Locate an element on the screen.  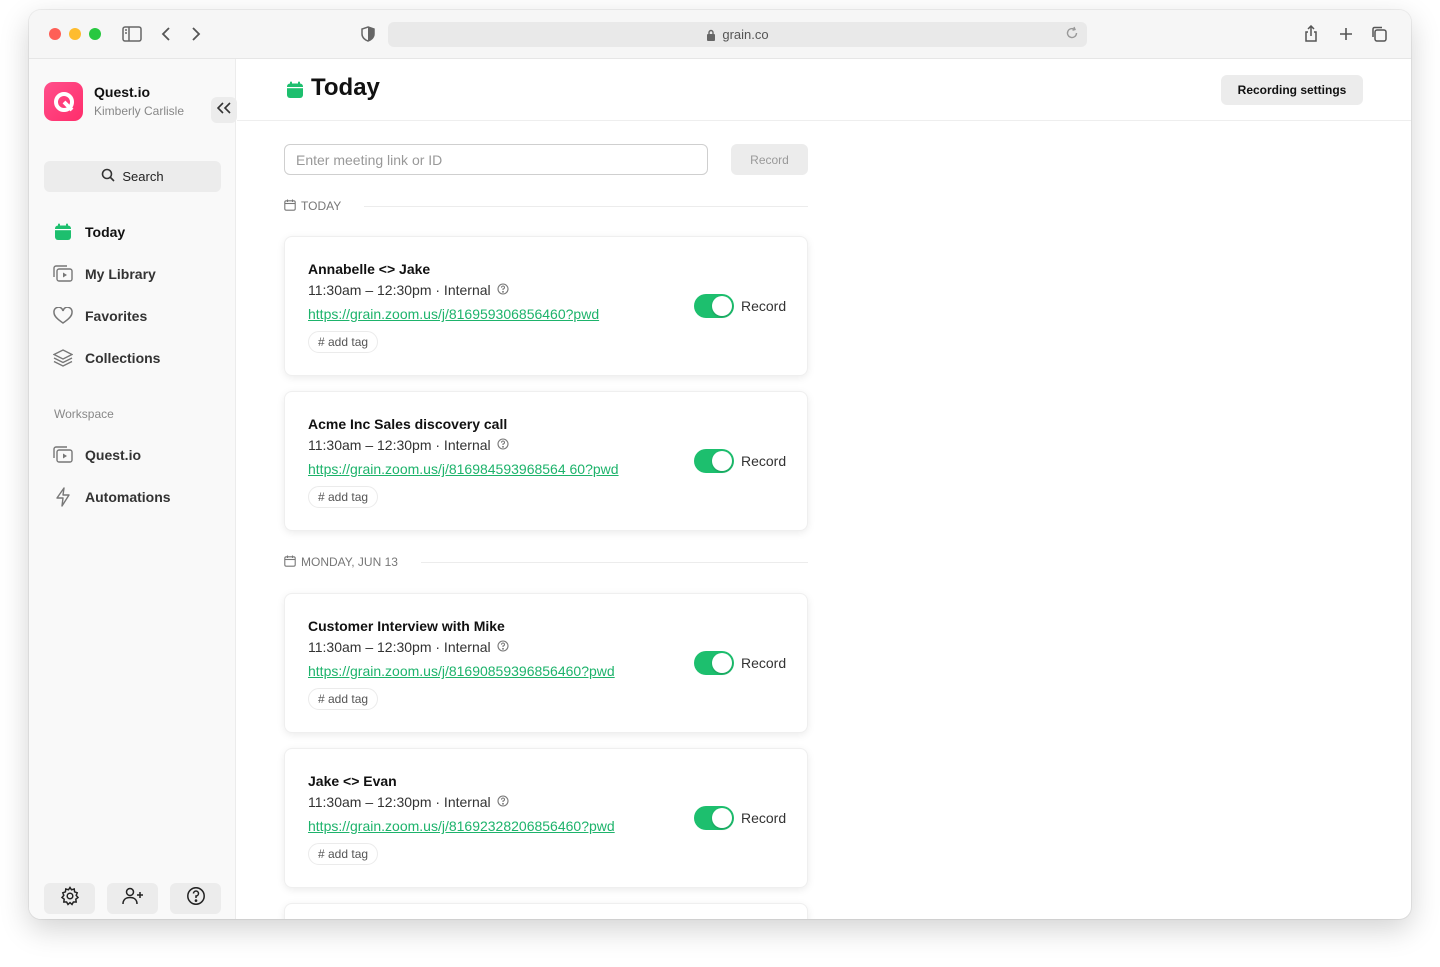
sidebar-item-label: Favorites is located at coordinates (116, 316).